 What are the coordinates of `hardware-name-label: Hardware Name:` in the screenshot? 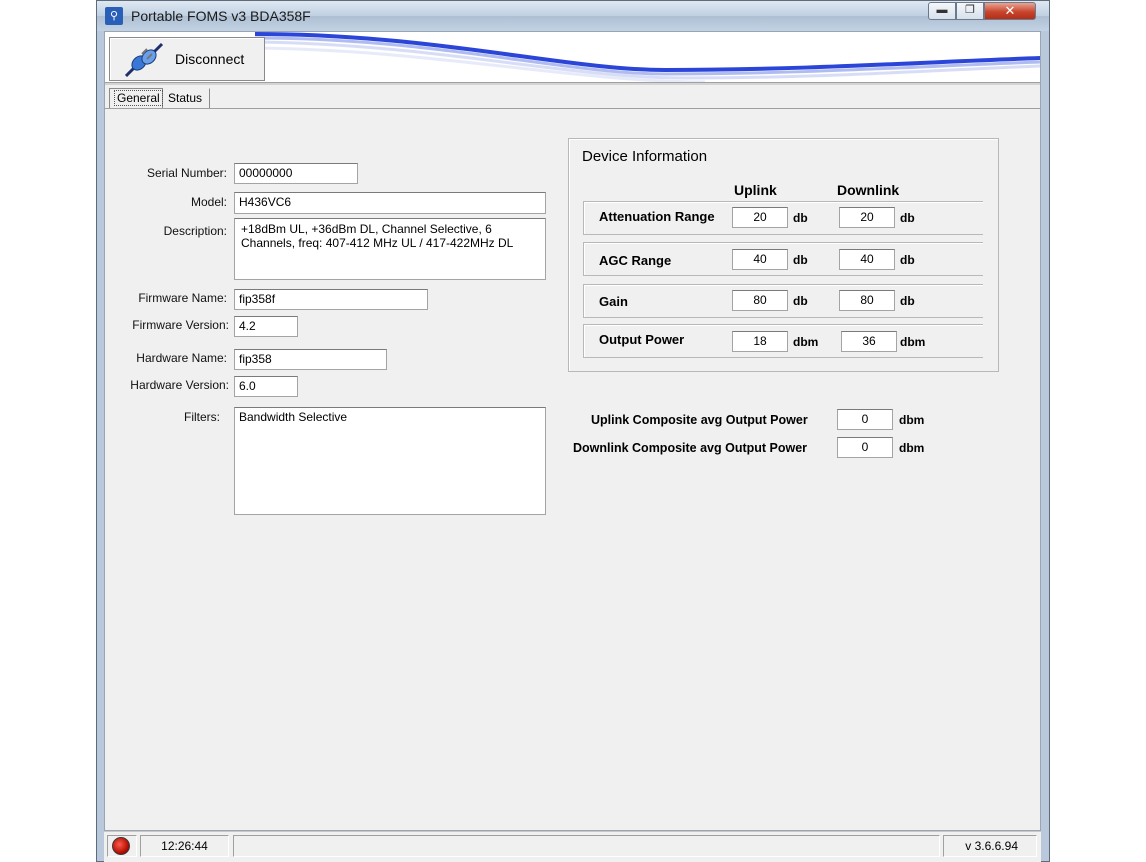 It's located at (181, 358).